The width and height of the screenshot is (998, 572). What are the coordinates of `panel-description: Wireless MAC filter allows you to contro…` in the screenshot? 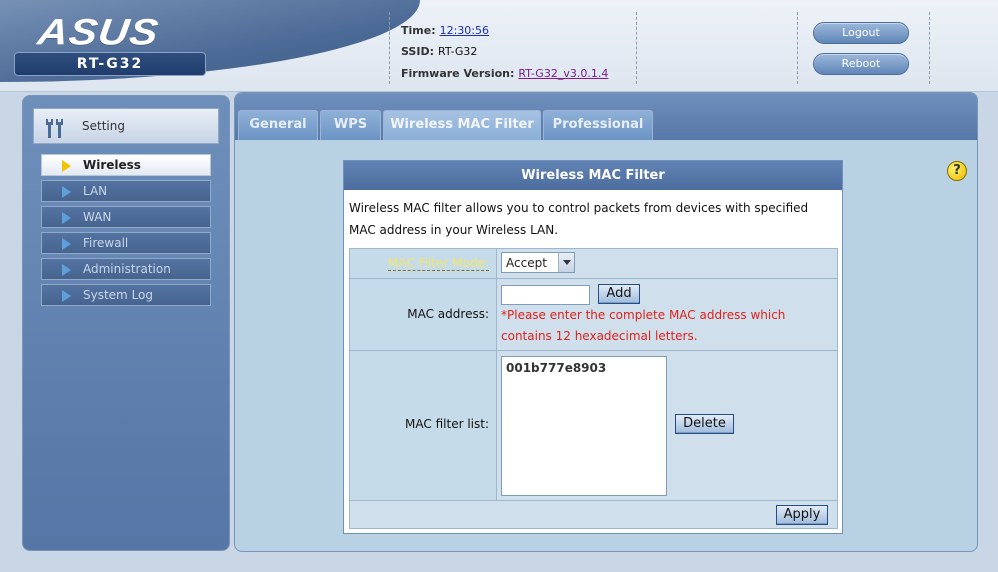 It's located at (579, 219).